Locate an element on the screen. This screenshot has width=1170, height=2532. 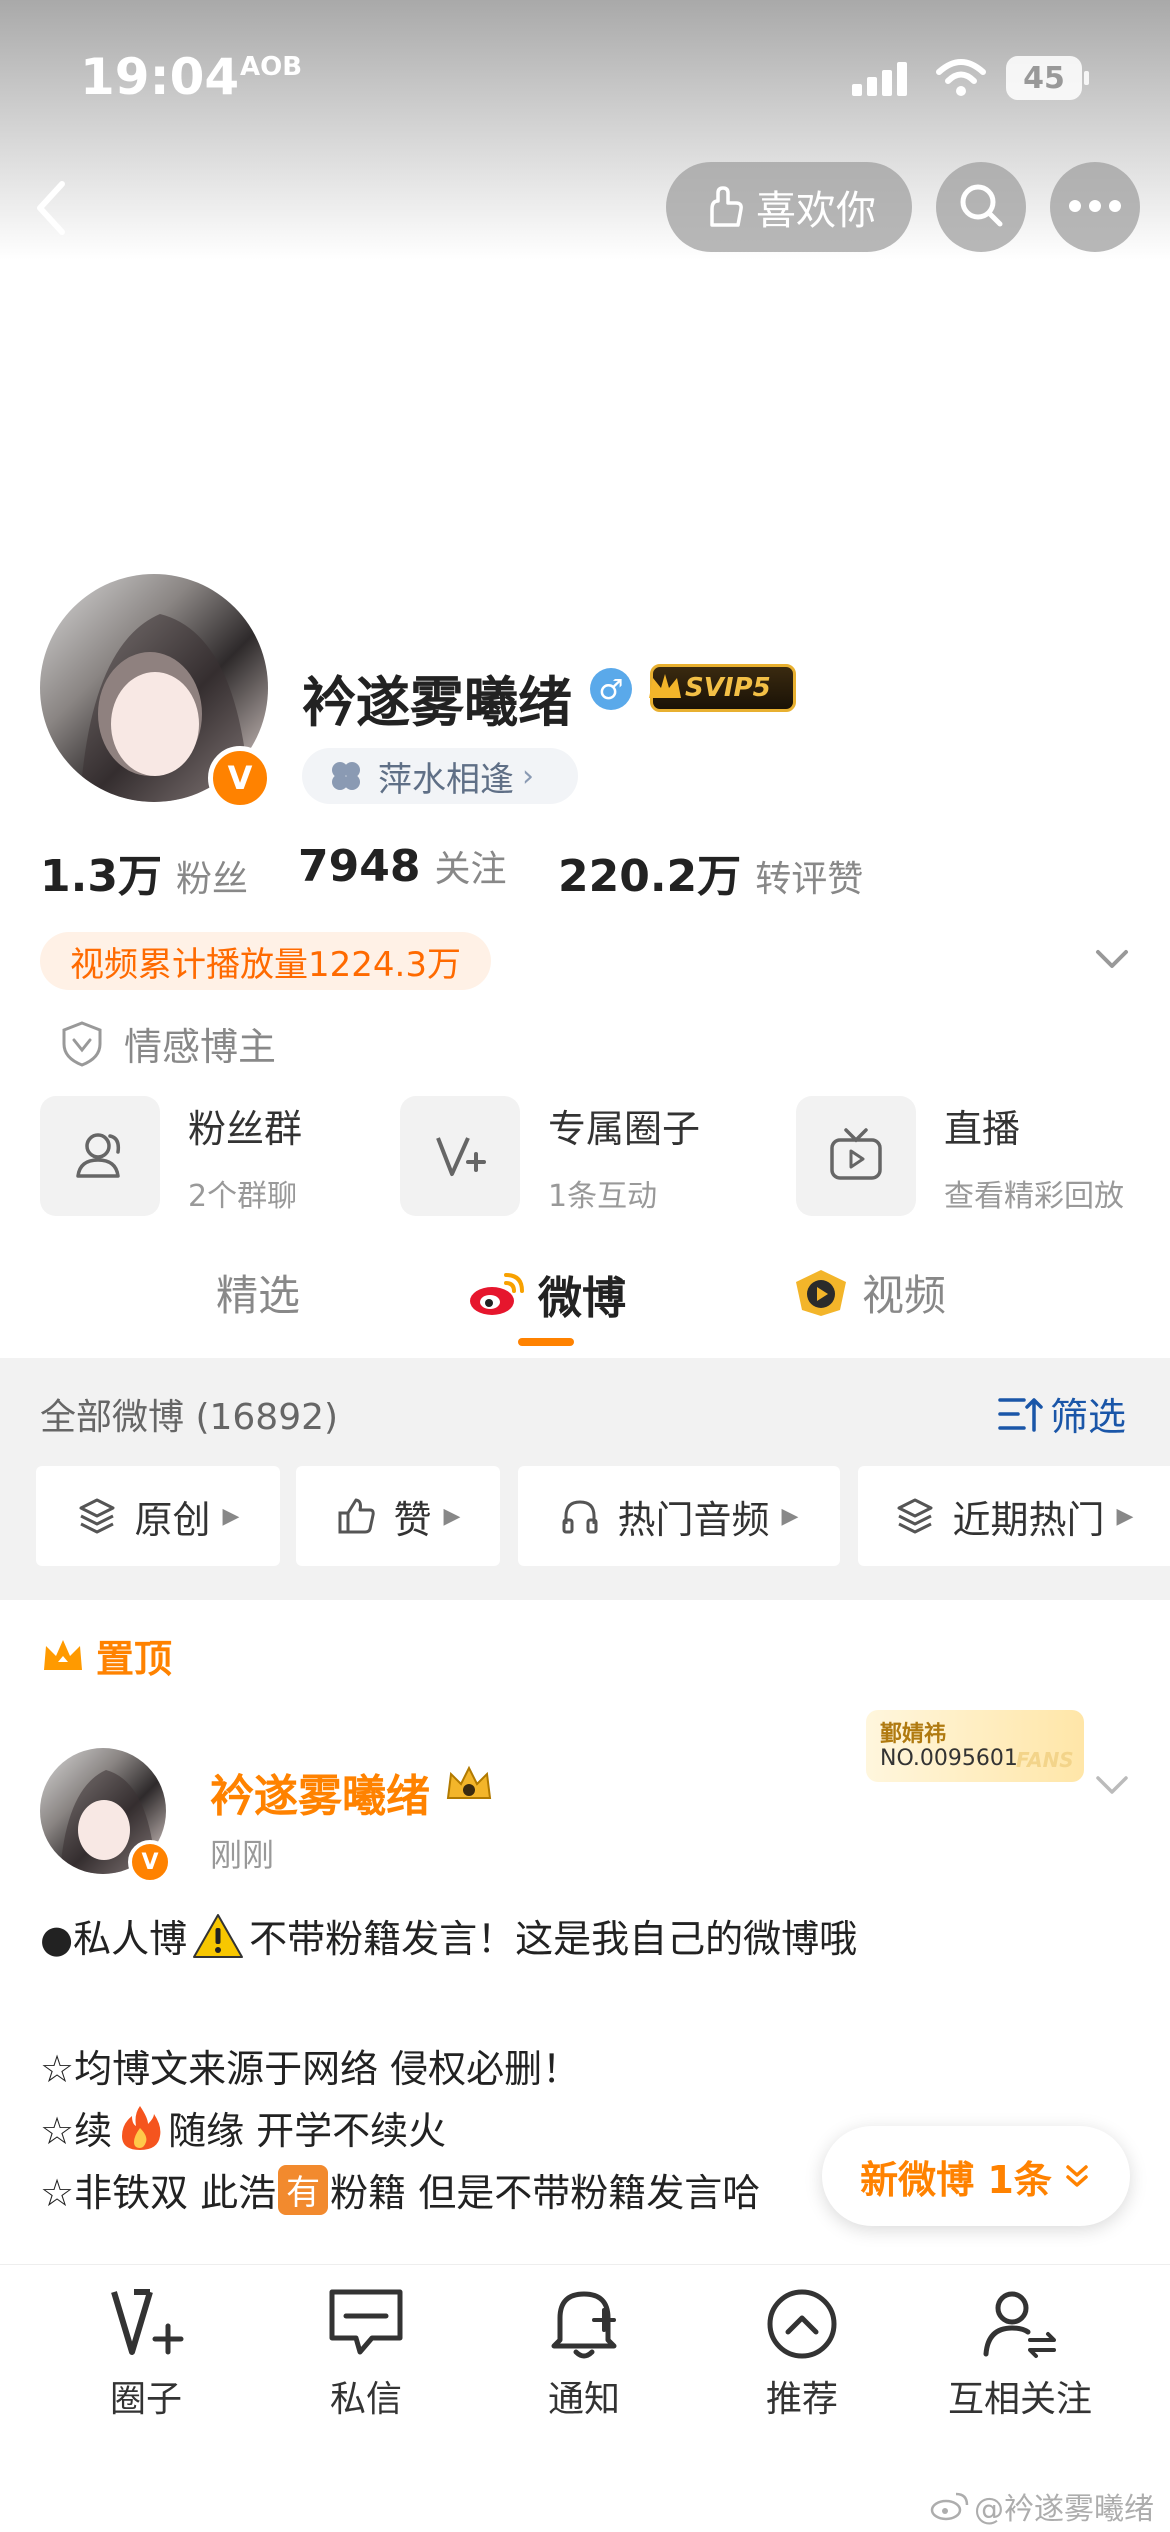
feature-title: 粉丝群 is located at coordinates (245, 1128).